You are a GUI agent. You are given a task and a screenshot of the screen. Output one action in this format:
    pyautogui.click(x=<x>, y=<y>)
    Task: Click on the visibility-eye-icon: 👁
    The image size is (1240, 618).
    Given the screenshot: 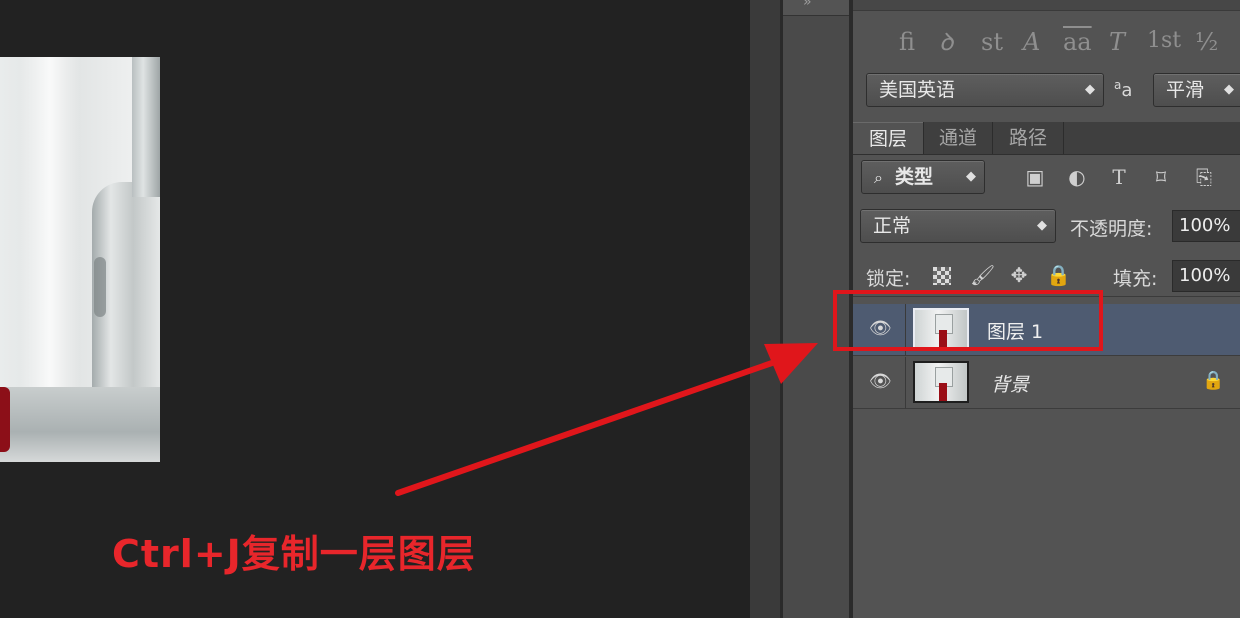 What is the action you would take?
    pyautogui.click(x=880, y=382)
    